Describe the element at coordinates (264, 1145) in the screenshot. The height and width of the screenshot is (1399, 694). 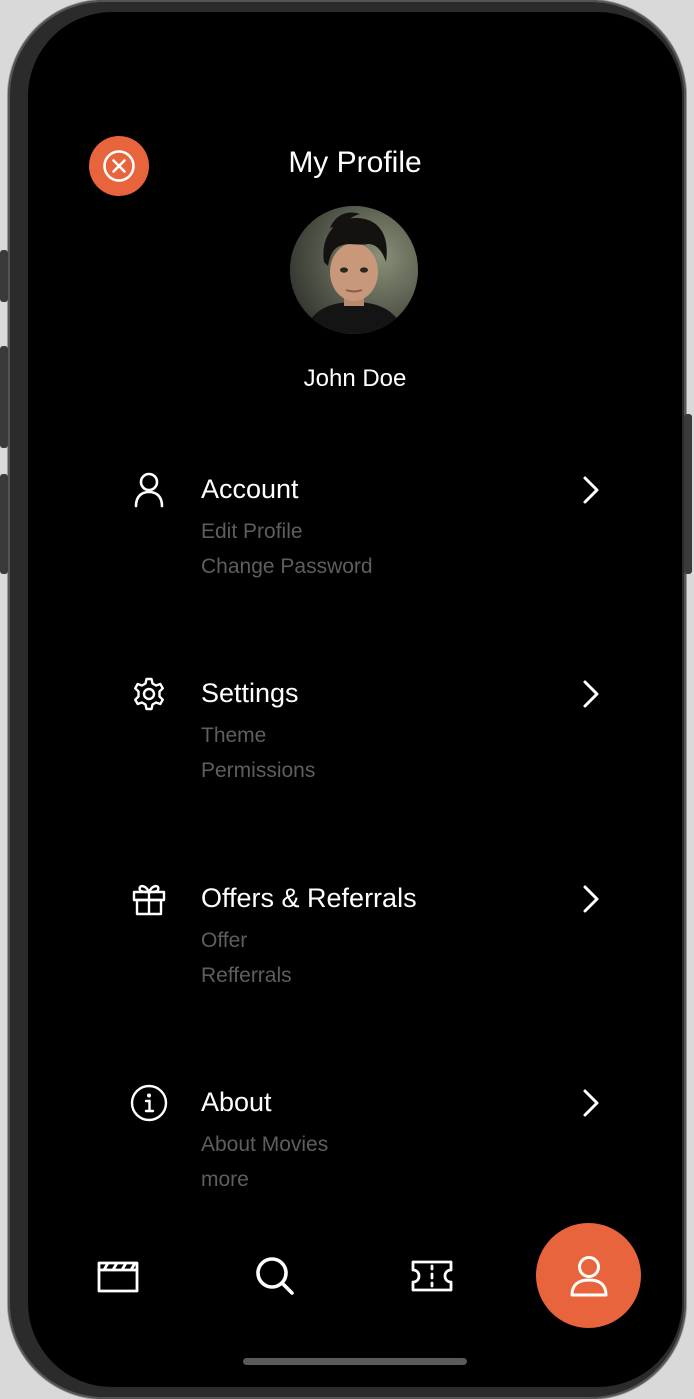
I see `menu-subitem-about-movies: About Movies` at that location.